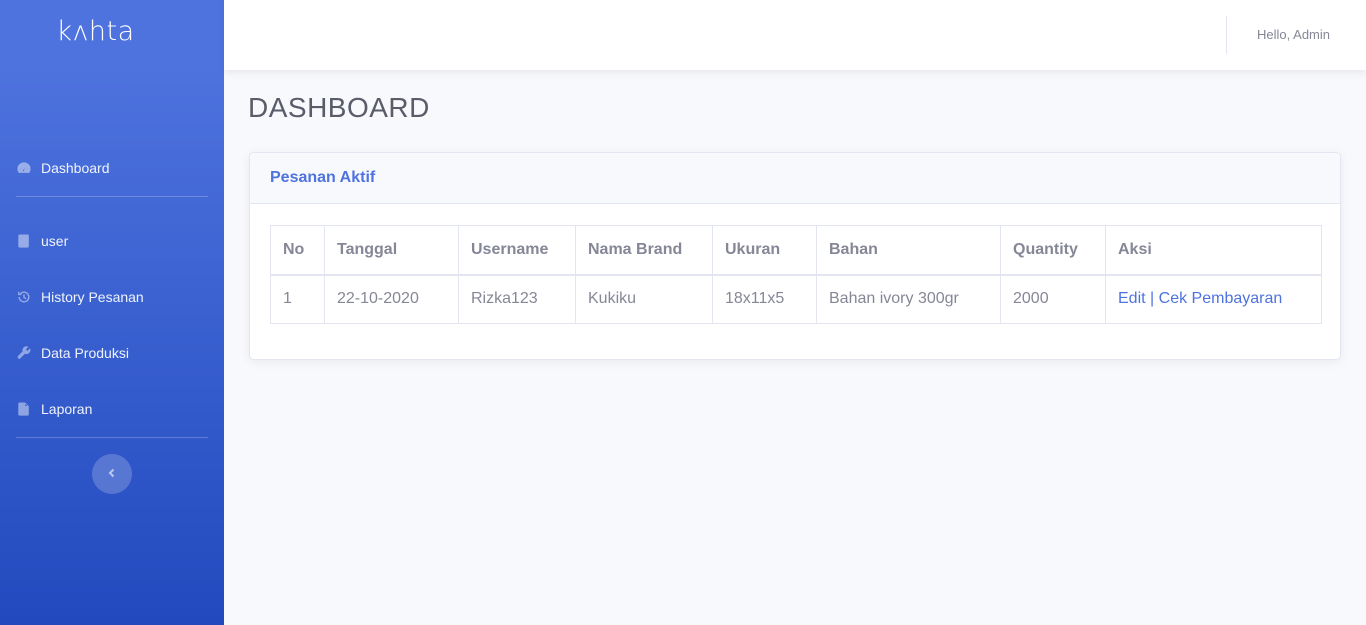 This screenshot has height=625, width=1366. I want to click on chevron-left-icon, so click(112, 474).